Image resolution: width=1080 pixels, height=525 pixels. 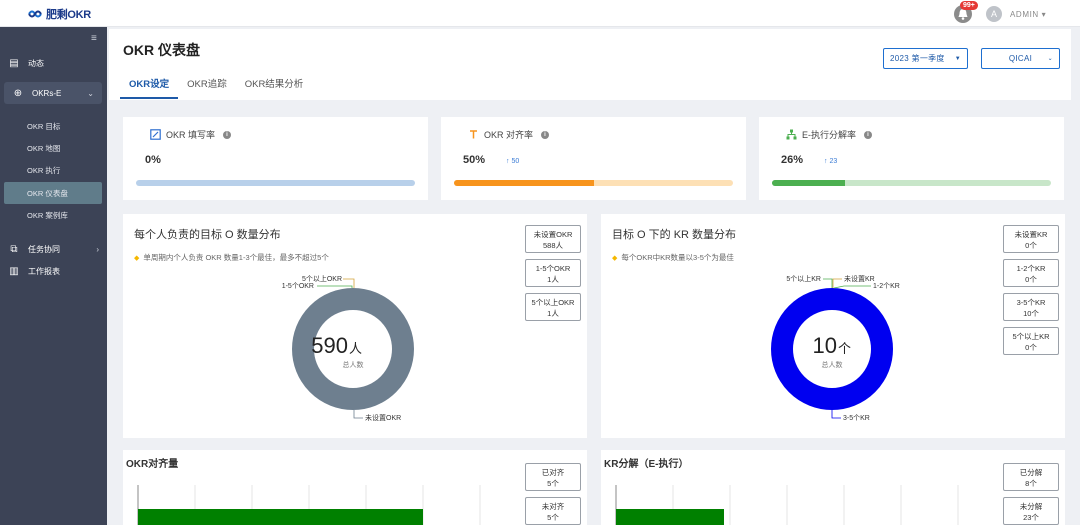 What do you see at coordinates (44, 148) in the screenshot?
I see `sidebar-subitem-label: OKR 地图` at bounding box center [44, 148].